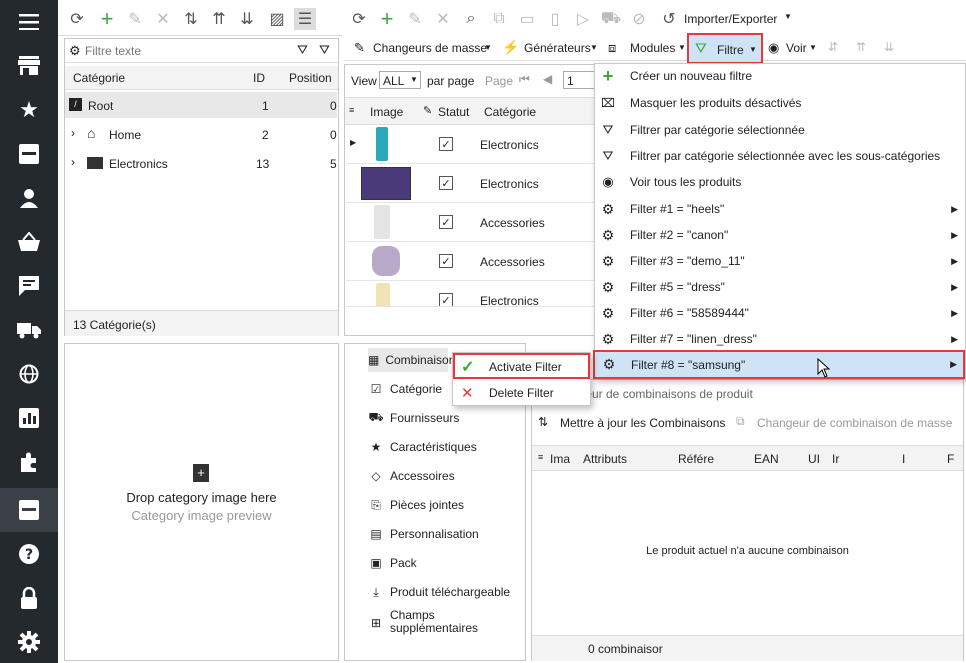 The height and width of the screenshot is (663, 966). What do you see at coordinates (779, 103) in the screenshot?
I see `filter-menu-item: ⌧ Masquer les produits désactivés` at bounding box center [779, 103].